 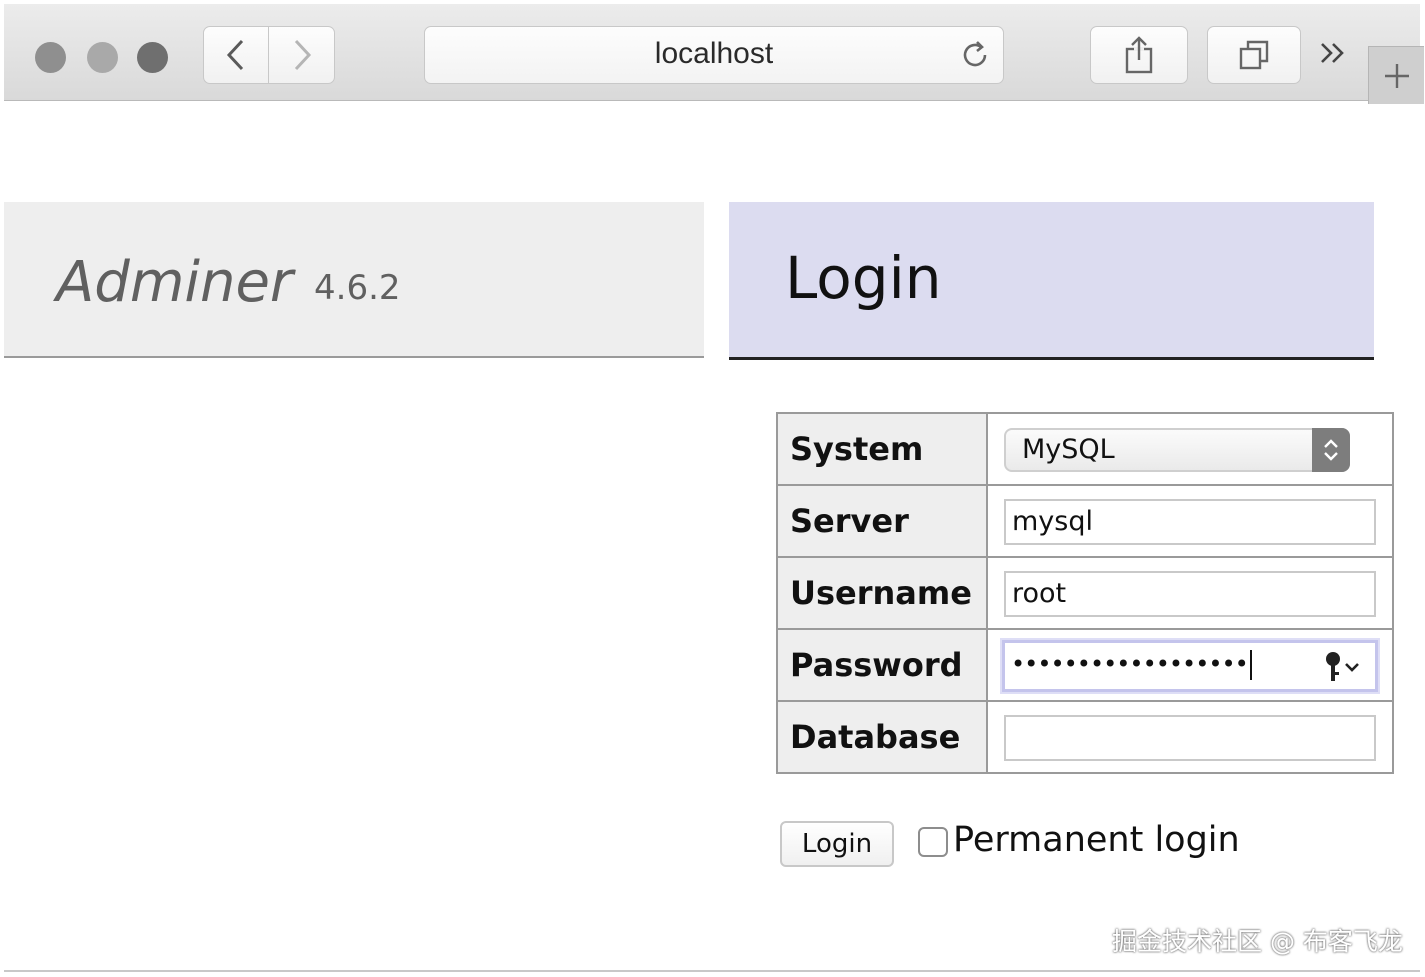 What do you see at coordinates (1344, 667) in the screenshot?
I see `key-autofill-icon` at bounding box center [1344, 667].